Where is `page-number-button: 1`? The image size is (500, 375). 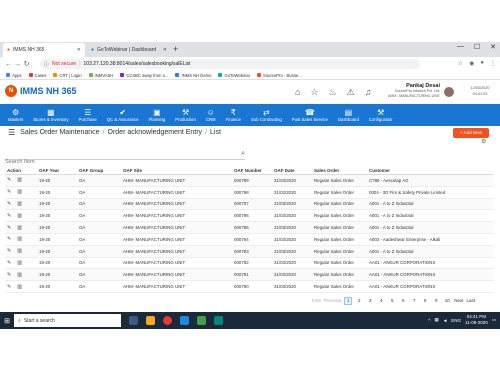 page-number-button: 1 is located at coordinates (348, 301).